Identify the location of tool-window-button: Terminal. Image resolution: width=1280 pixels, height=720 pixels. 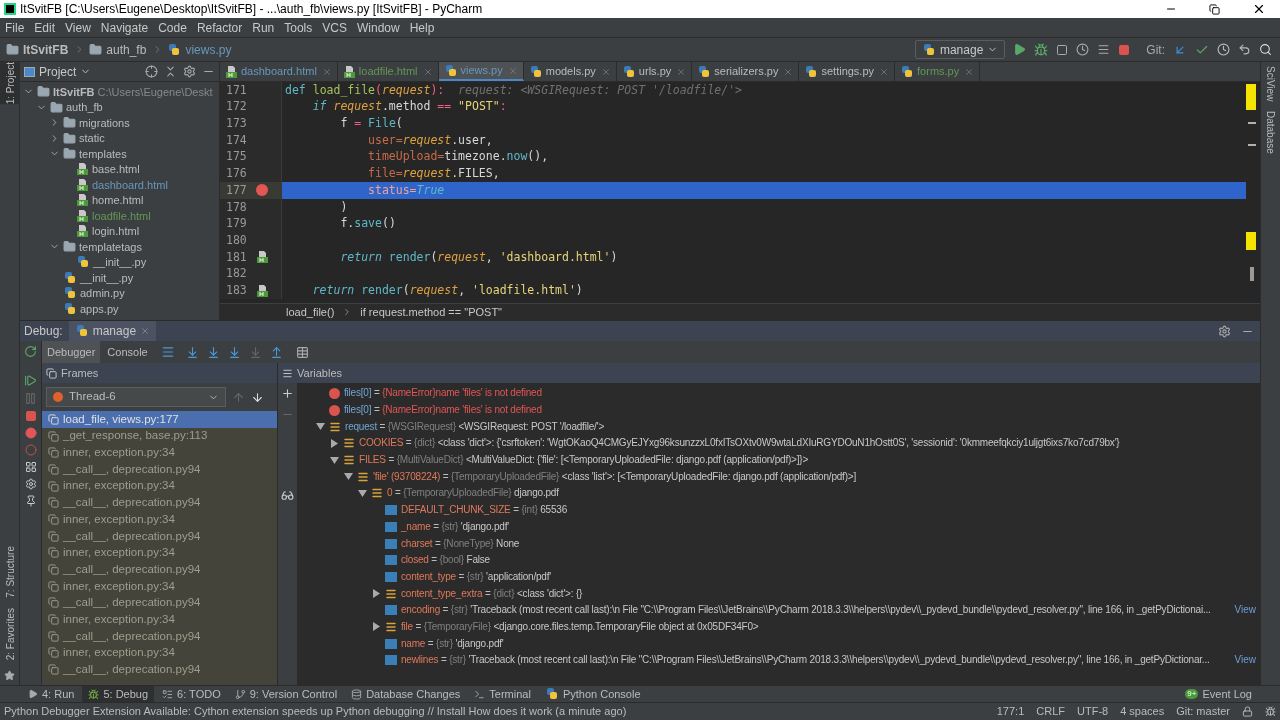
(502, 694).